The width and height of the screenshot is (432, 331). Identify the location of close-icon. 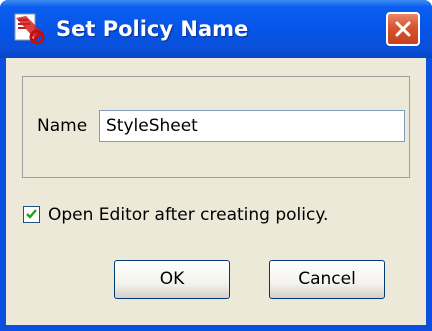
(403, 29).